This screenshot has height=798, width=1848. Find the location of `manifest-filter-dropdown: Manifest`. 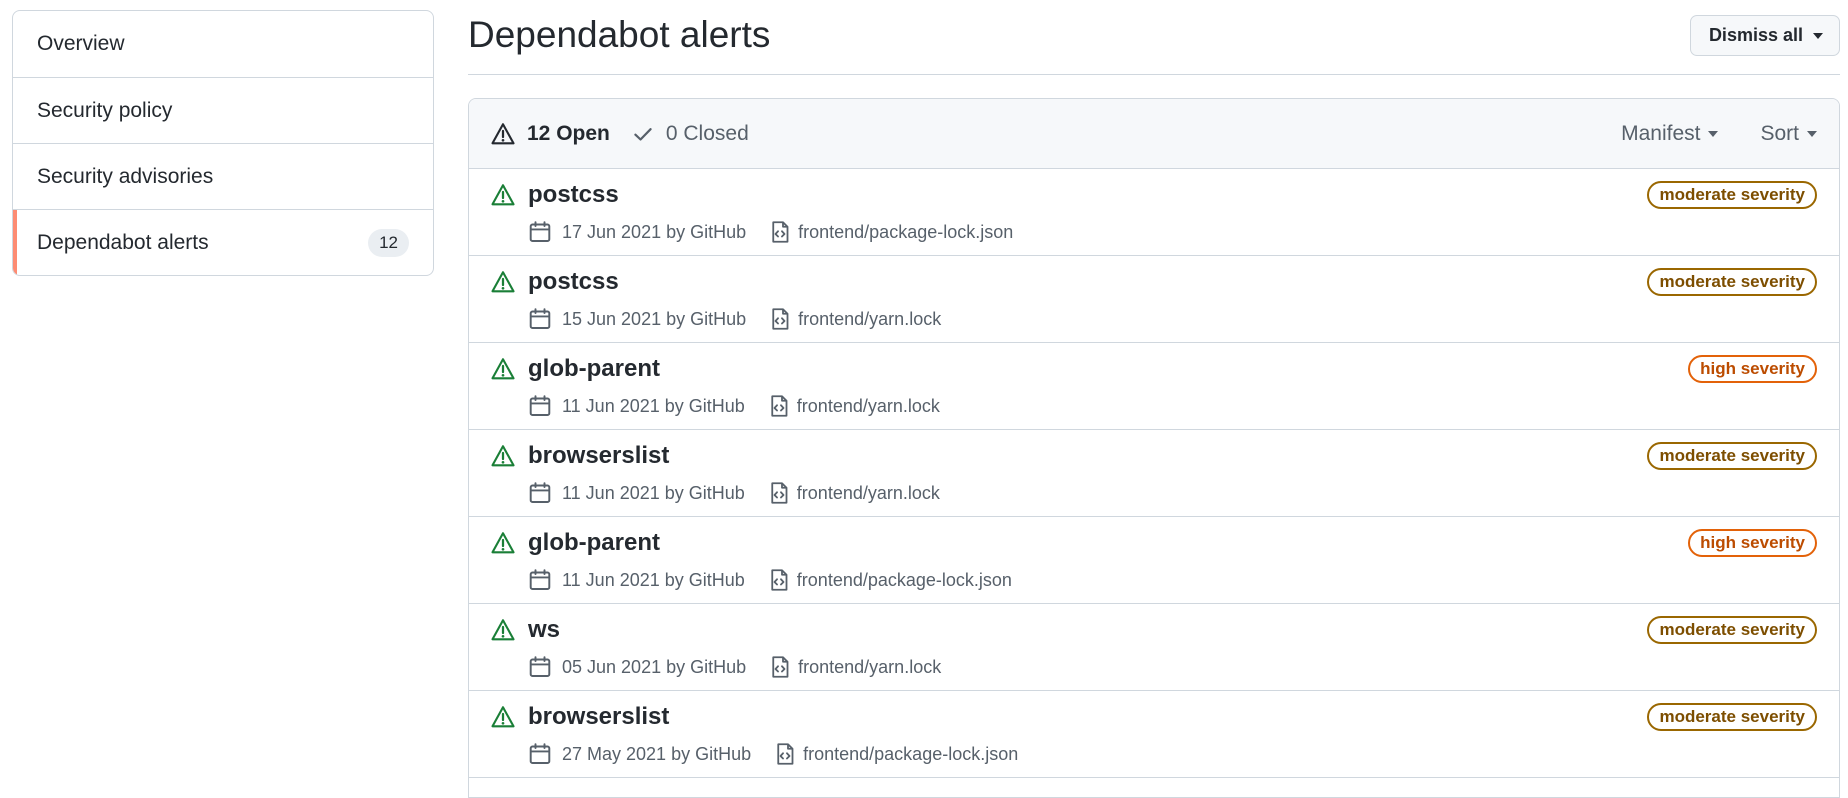

manifest-filter-dropdown: Manifest is located at coordinates (1670, 133).